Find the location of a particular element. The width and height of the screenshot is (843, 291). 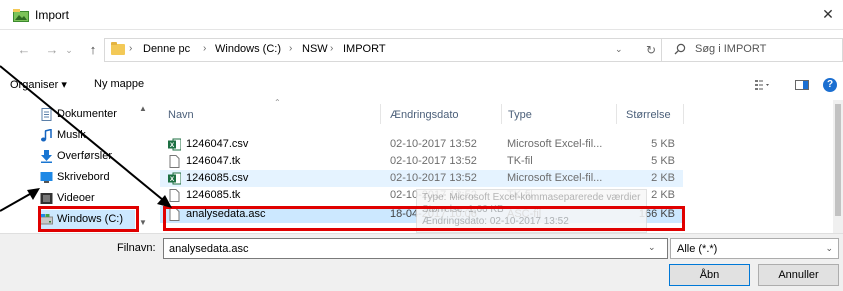

column-header-date: Ændringsdato is located at coordinates (424, 115).